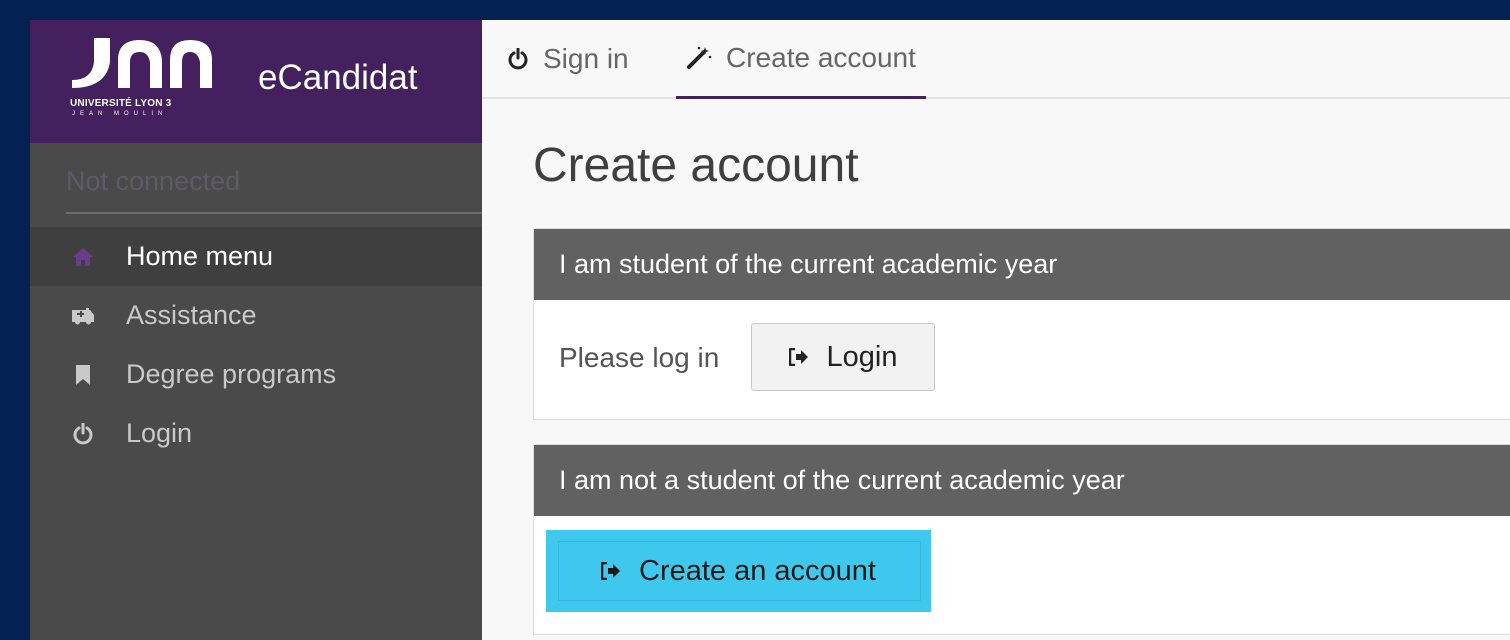 The image size is (1510, 640). What do you see at coordinates (120, 114) in the screenshot?
I see `logo-subtitle: JEAN MOULIN` at bounding box center [120, 114].